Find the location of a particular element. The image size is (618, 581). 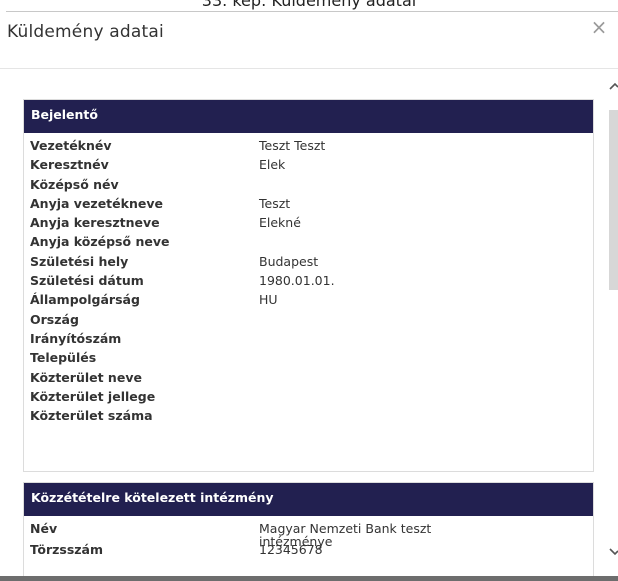

field-label: Születési hely is located at coordinates (79, 261).